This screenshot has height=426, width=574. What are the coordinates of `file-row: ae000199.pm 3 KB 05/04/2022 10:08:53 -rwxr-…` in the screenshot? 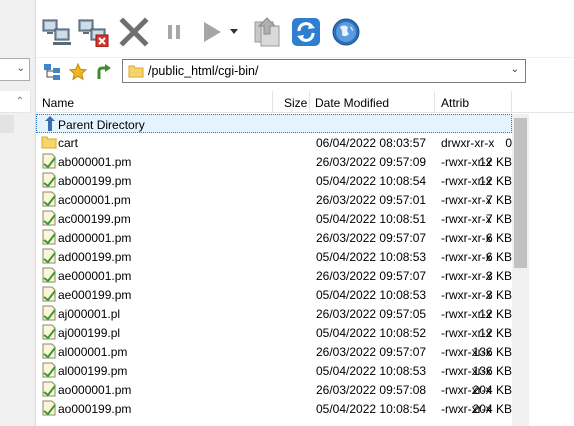 It's located at (274, 294).